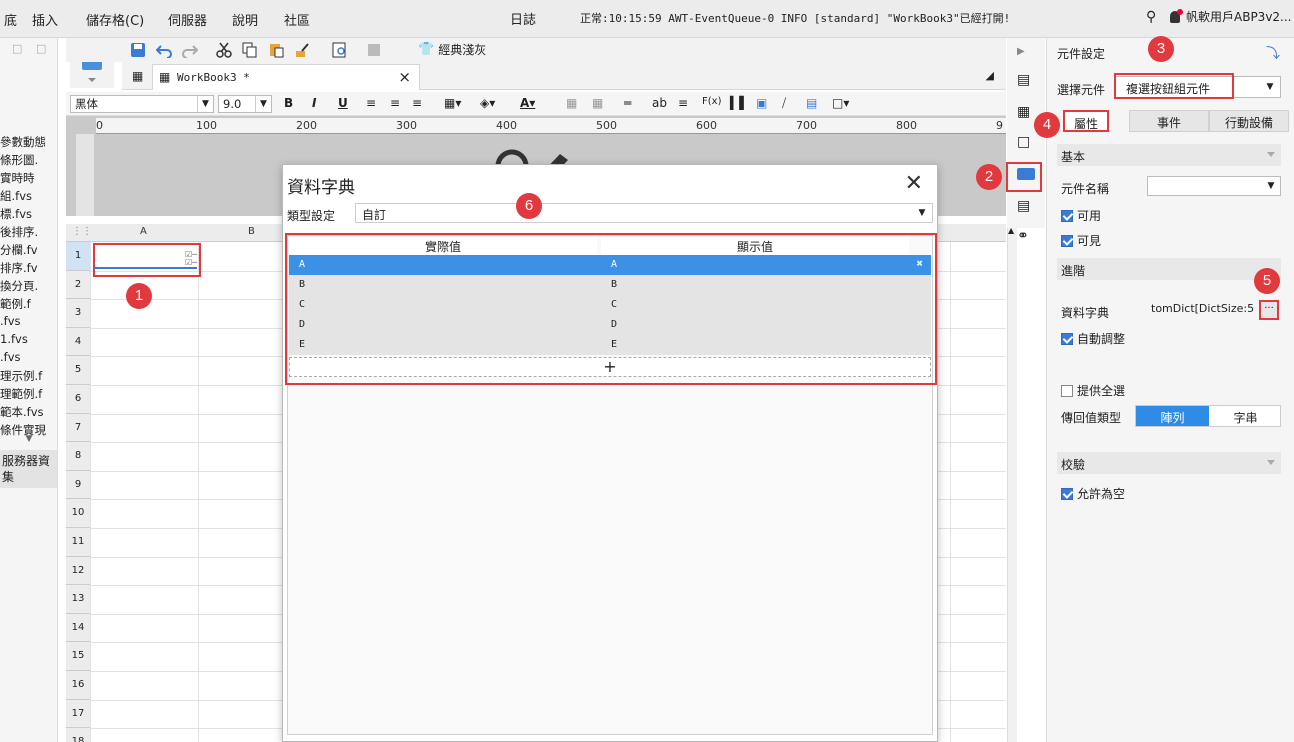  Describe the element at coordinates (19, 250) in the screenshot. I see `file-item: 分欄.fv` at that location.